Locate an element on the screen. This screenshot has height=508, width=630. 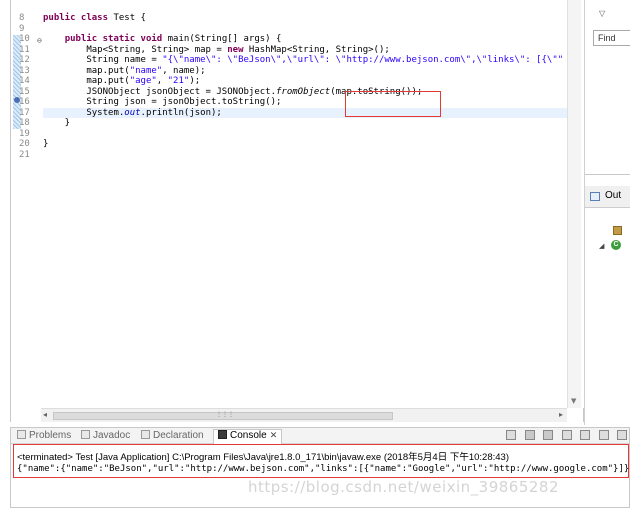
line-number: 17 is located at coordinates (24, 112).